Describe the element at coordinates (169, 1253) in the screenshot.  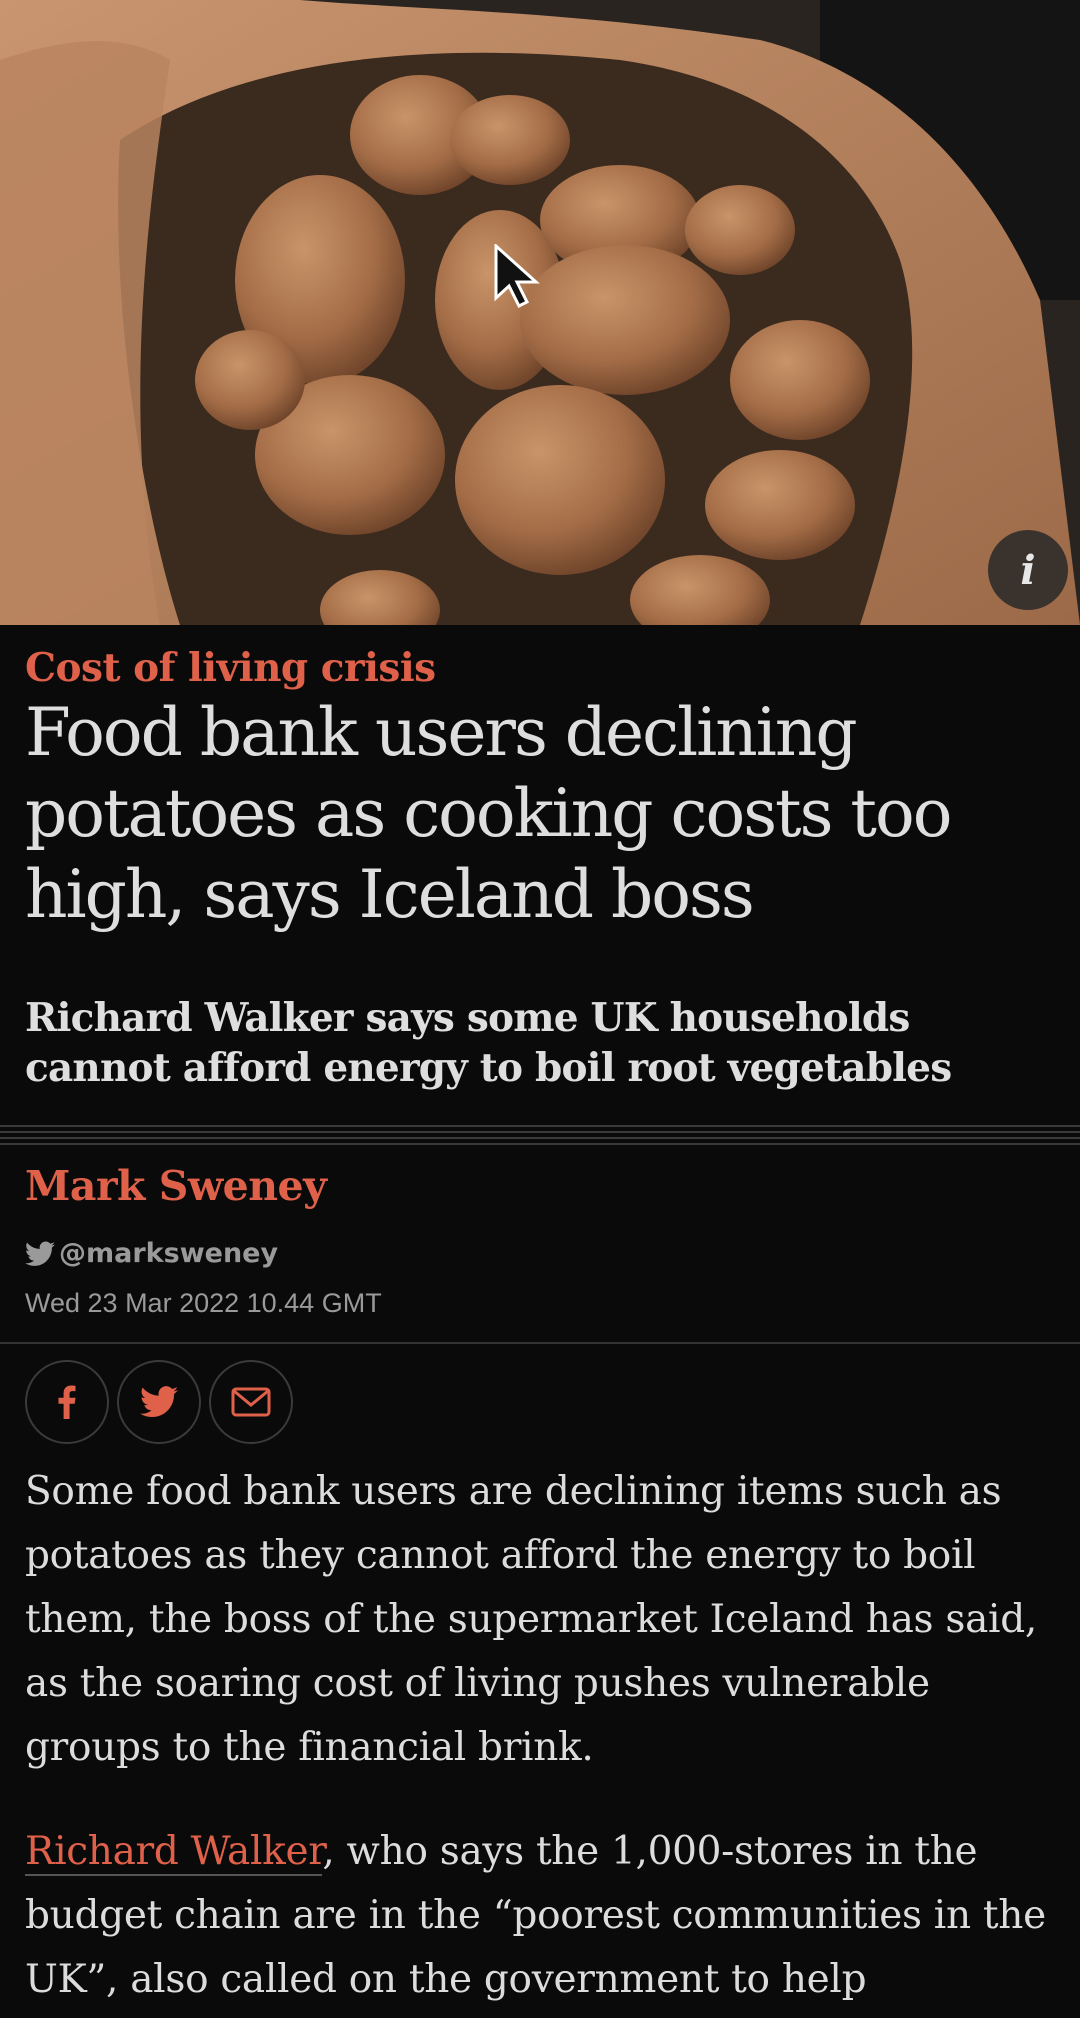
I see `twitter-handle: @marksweney` at that location.